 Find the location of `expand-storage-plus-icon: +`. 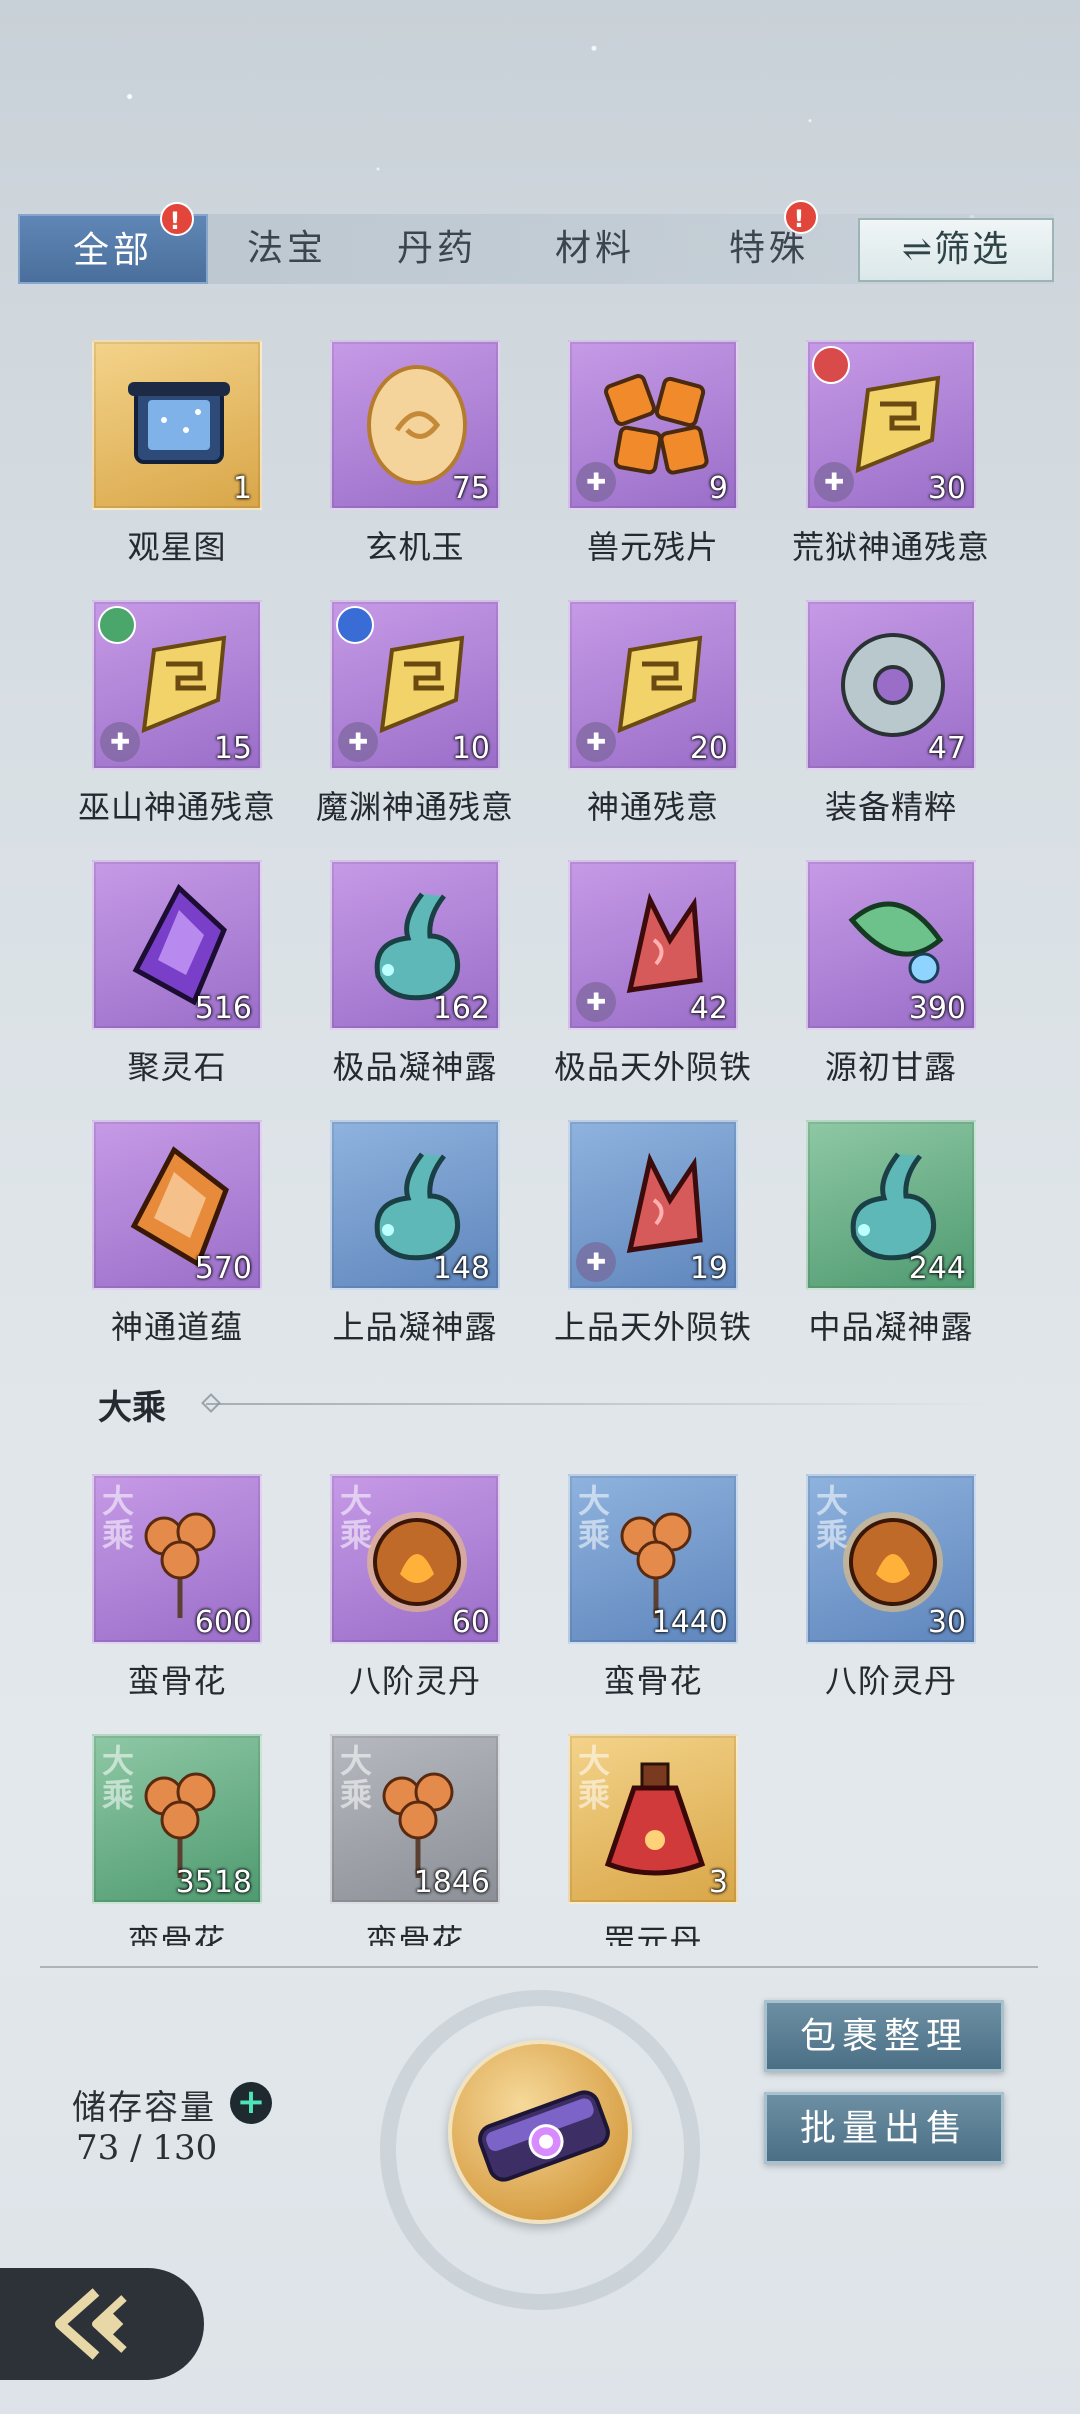

expand-storage-plus-icon: + is located at coordinates (251, 2103).